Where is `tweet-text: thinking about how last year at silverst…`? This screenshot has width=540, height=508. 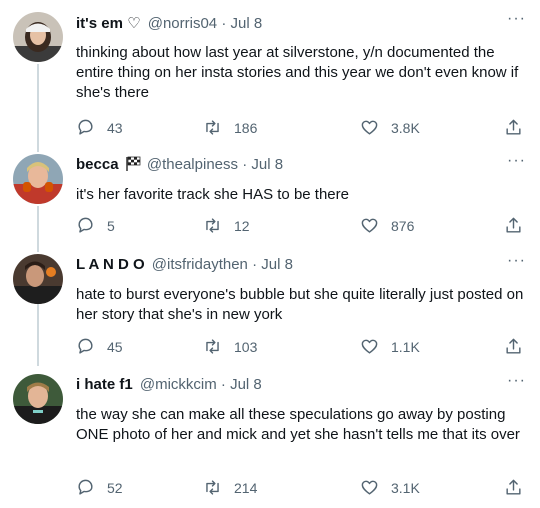 tweet-text: thinking about how last year at silverst… is located at coordinates (297, 72).